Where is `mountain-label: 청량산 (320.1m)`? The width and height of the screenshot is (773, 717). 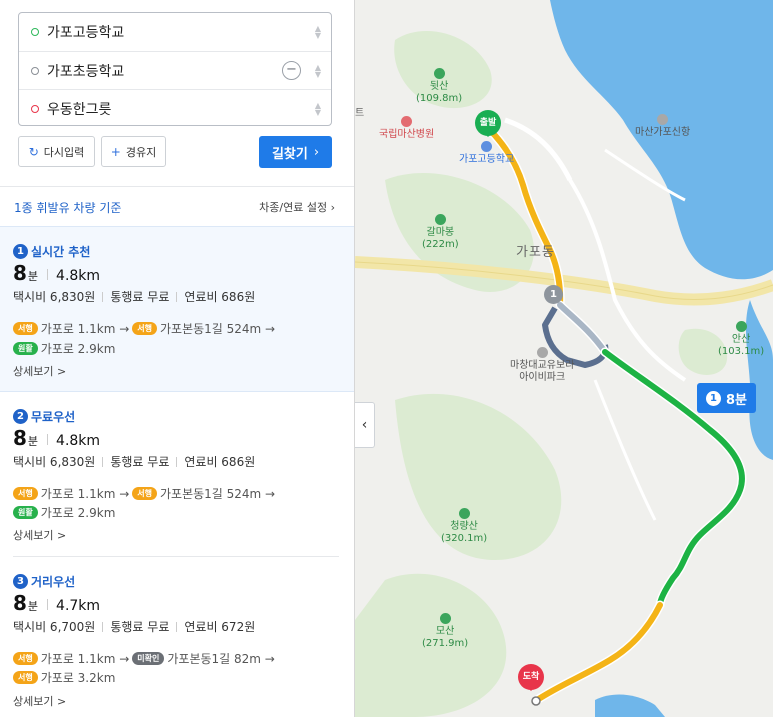
mountain-label: 청량산 (320.1m) is located at coordinates (464, 526).